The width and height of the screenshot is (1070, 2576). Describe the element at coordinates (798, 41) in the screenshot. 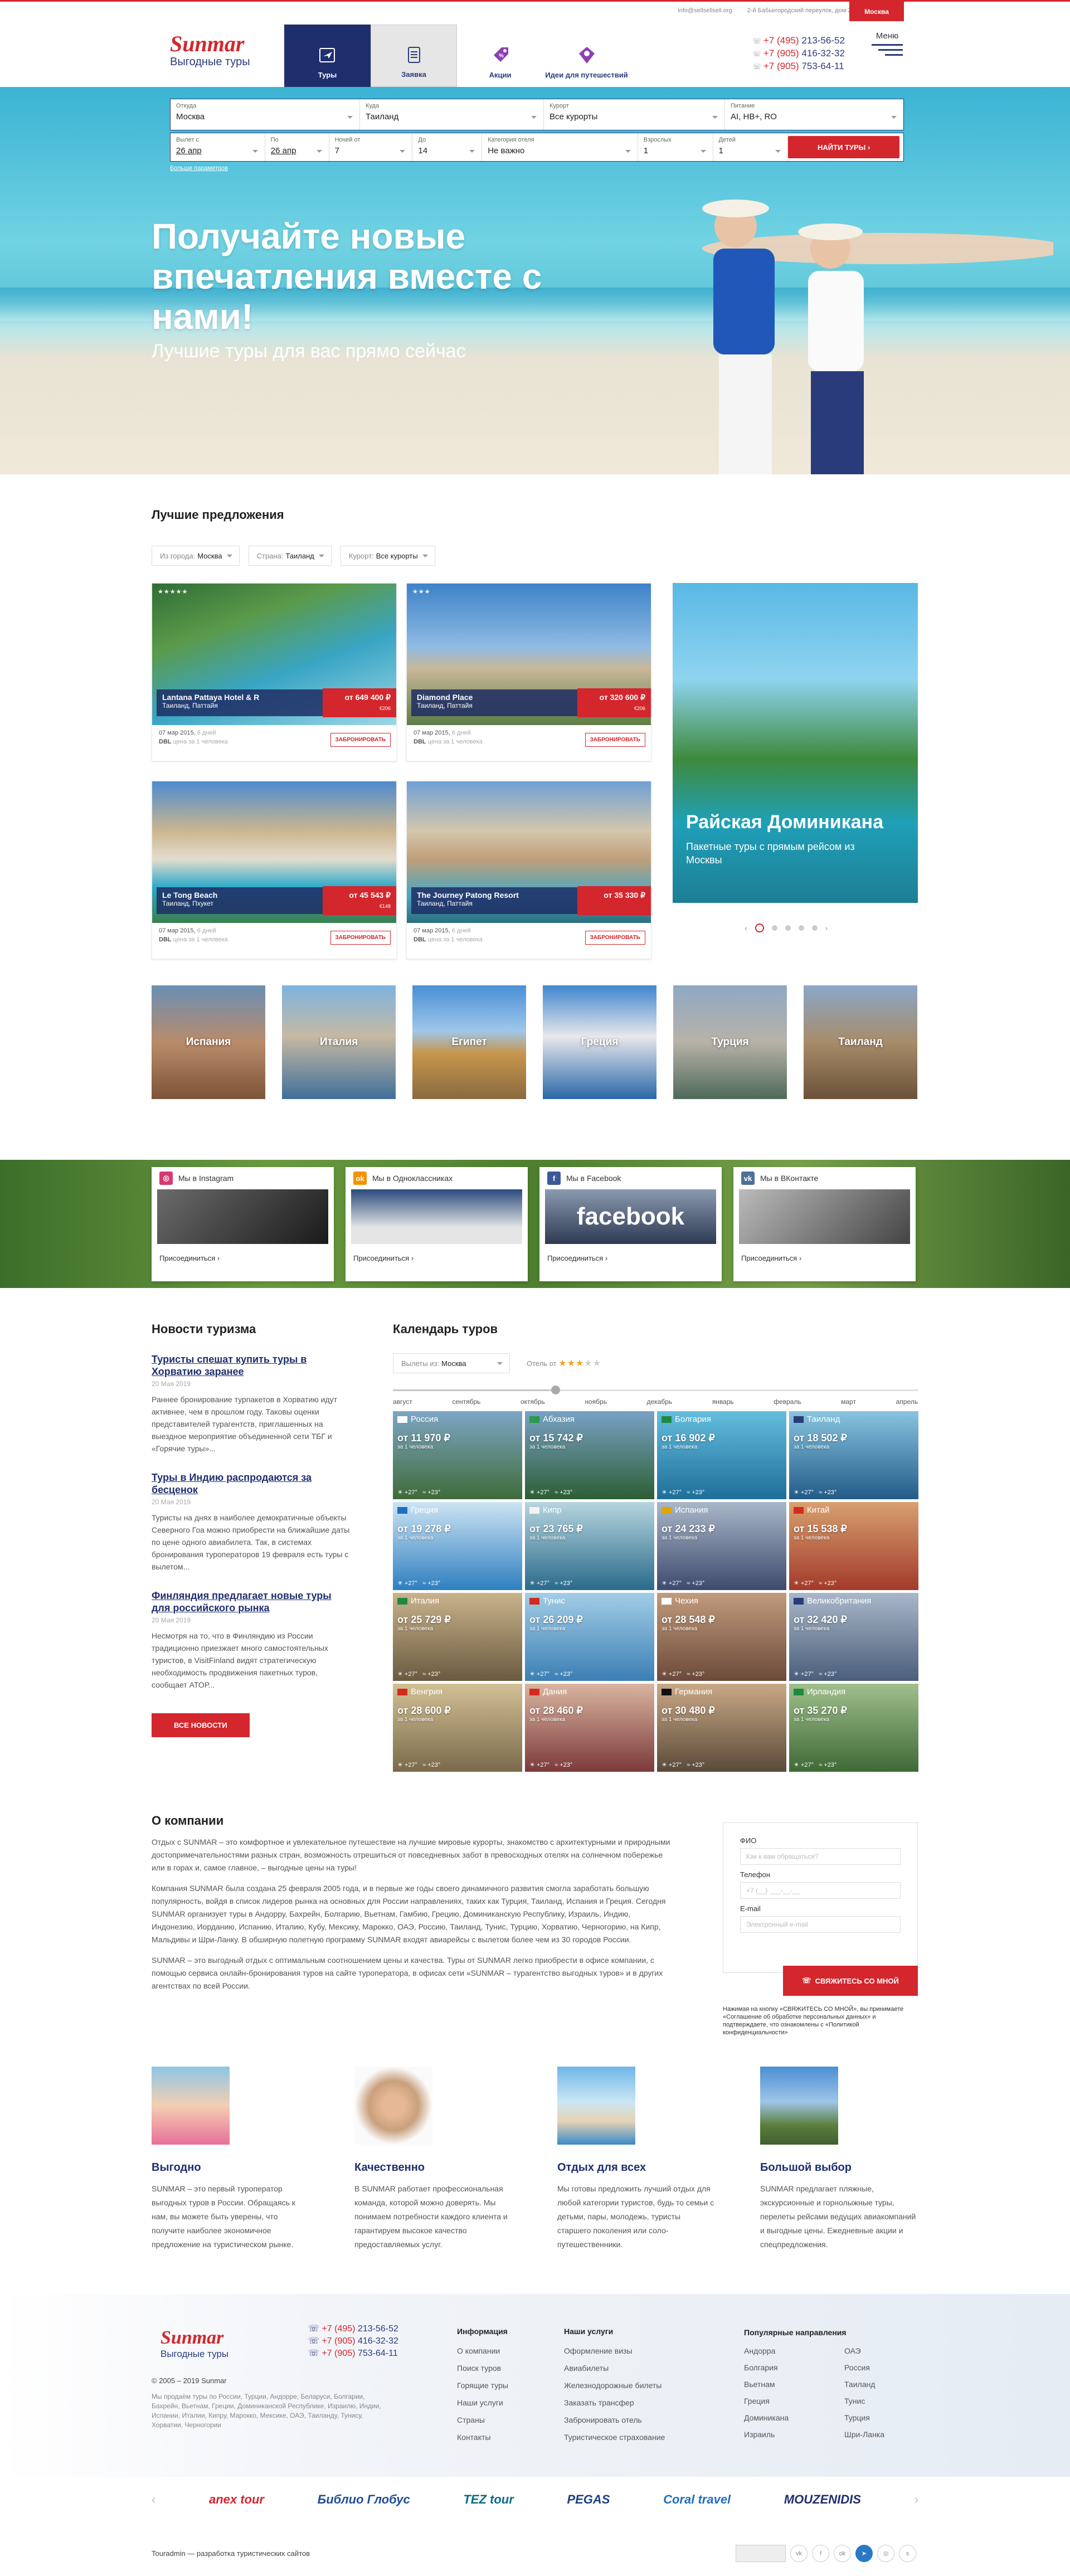

I see `phone-1: +7 (495) 213-56-52` at that location.